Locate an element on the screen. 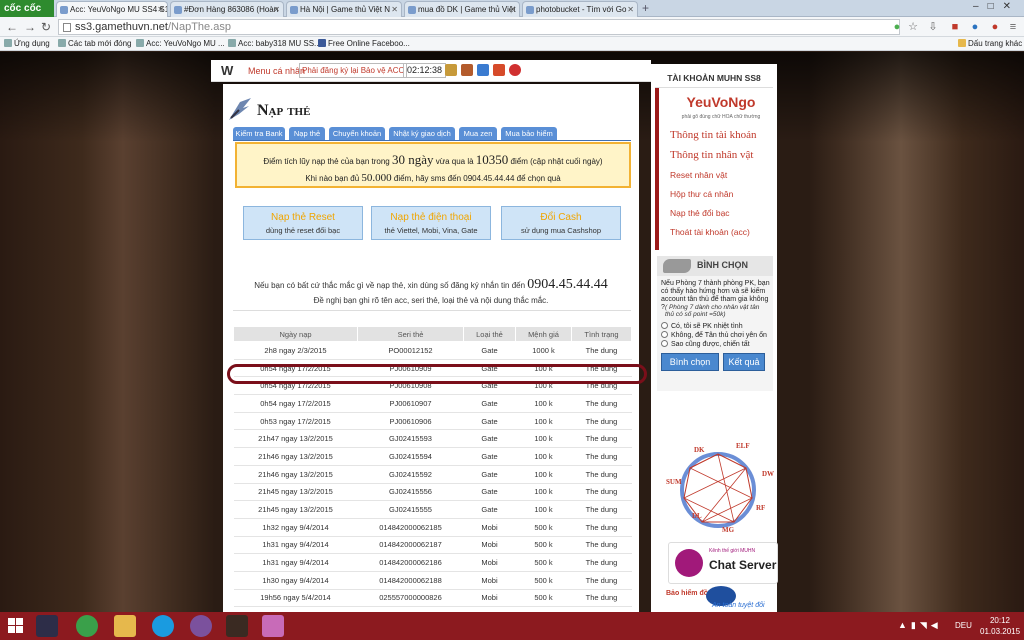 This screenshot has height=640, width=1024. tab-nap-the: Nạp thẻ is located at coordinates (307, 133).